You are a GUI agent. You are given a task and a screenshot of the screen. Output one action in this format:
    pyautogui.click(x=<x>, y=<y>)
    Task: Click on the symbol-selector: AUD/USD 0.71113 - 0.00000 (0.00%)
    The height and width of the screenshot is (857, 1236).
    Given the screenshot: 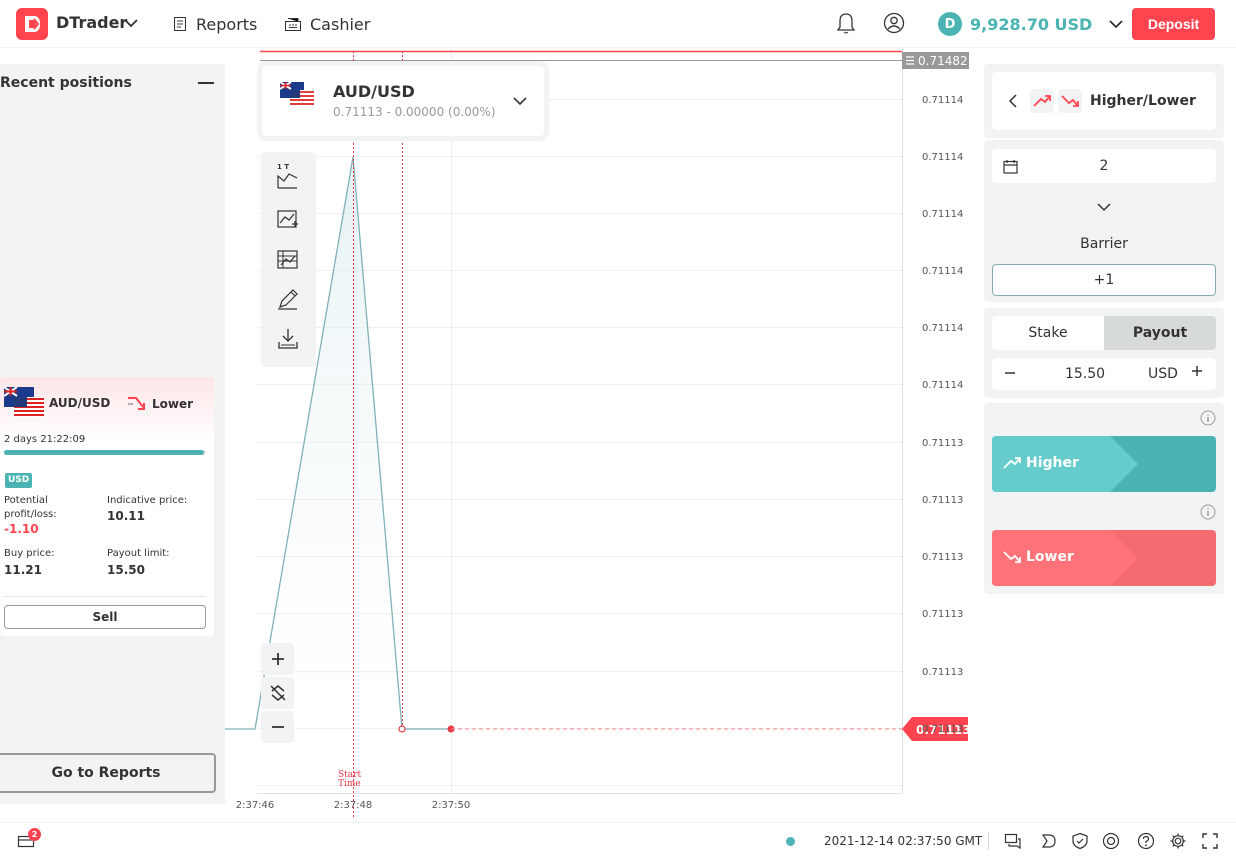 What is the action you would take?
    pyautogui.click(x=403, y=101)
    